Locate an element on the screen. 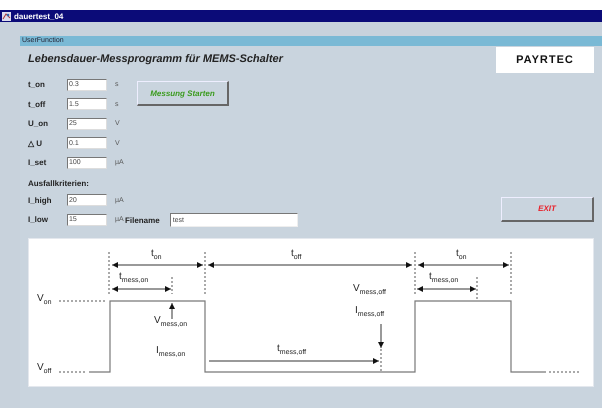 Image resolution: width=602 pixels, height=408 pixels. diagram-label: I$_{mess,on}$ is located at coordinates (171, 352).